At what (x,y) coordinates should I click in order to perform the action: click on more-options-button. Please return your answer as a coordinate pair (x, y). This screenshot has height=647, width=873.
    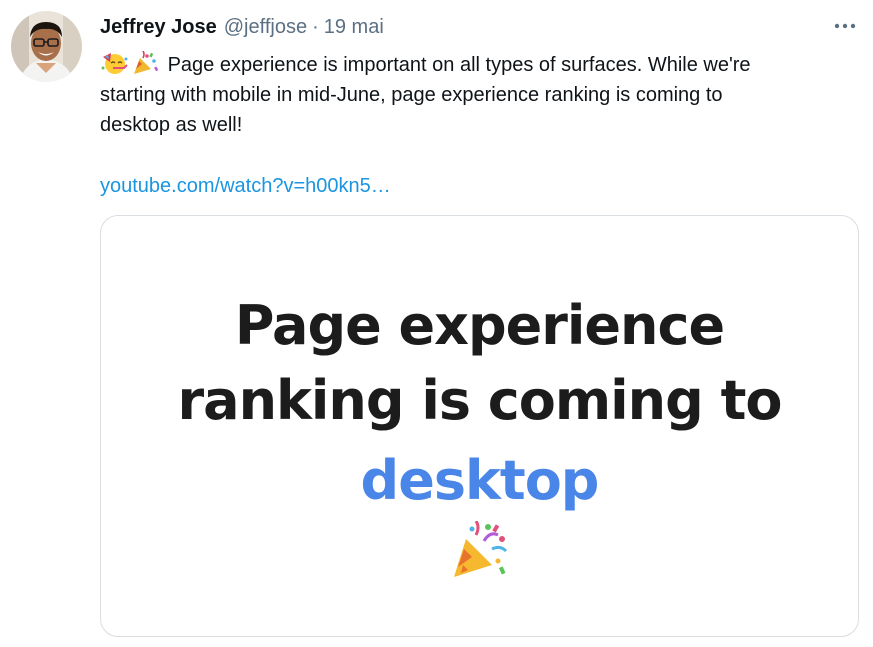
    Looking at the image, I should click on (845, 26).